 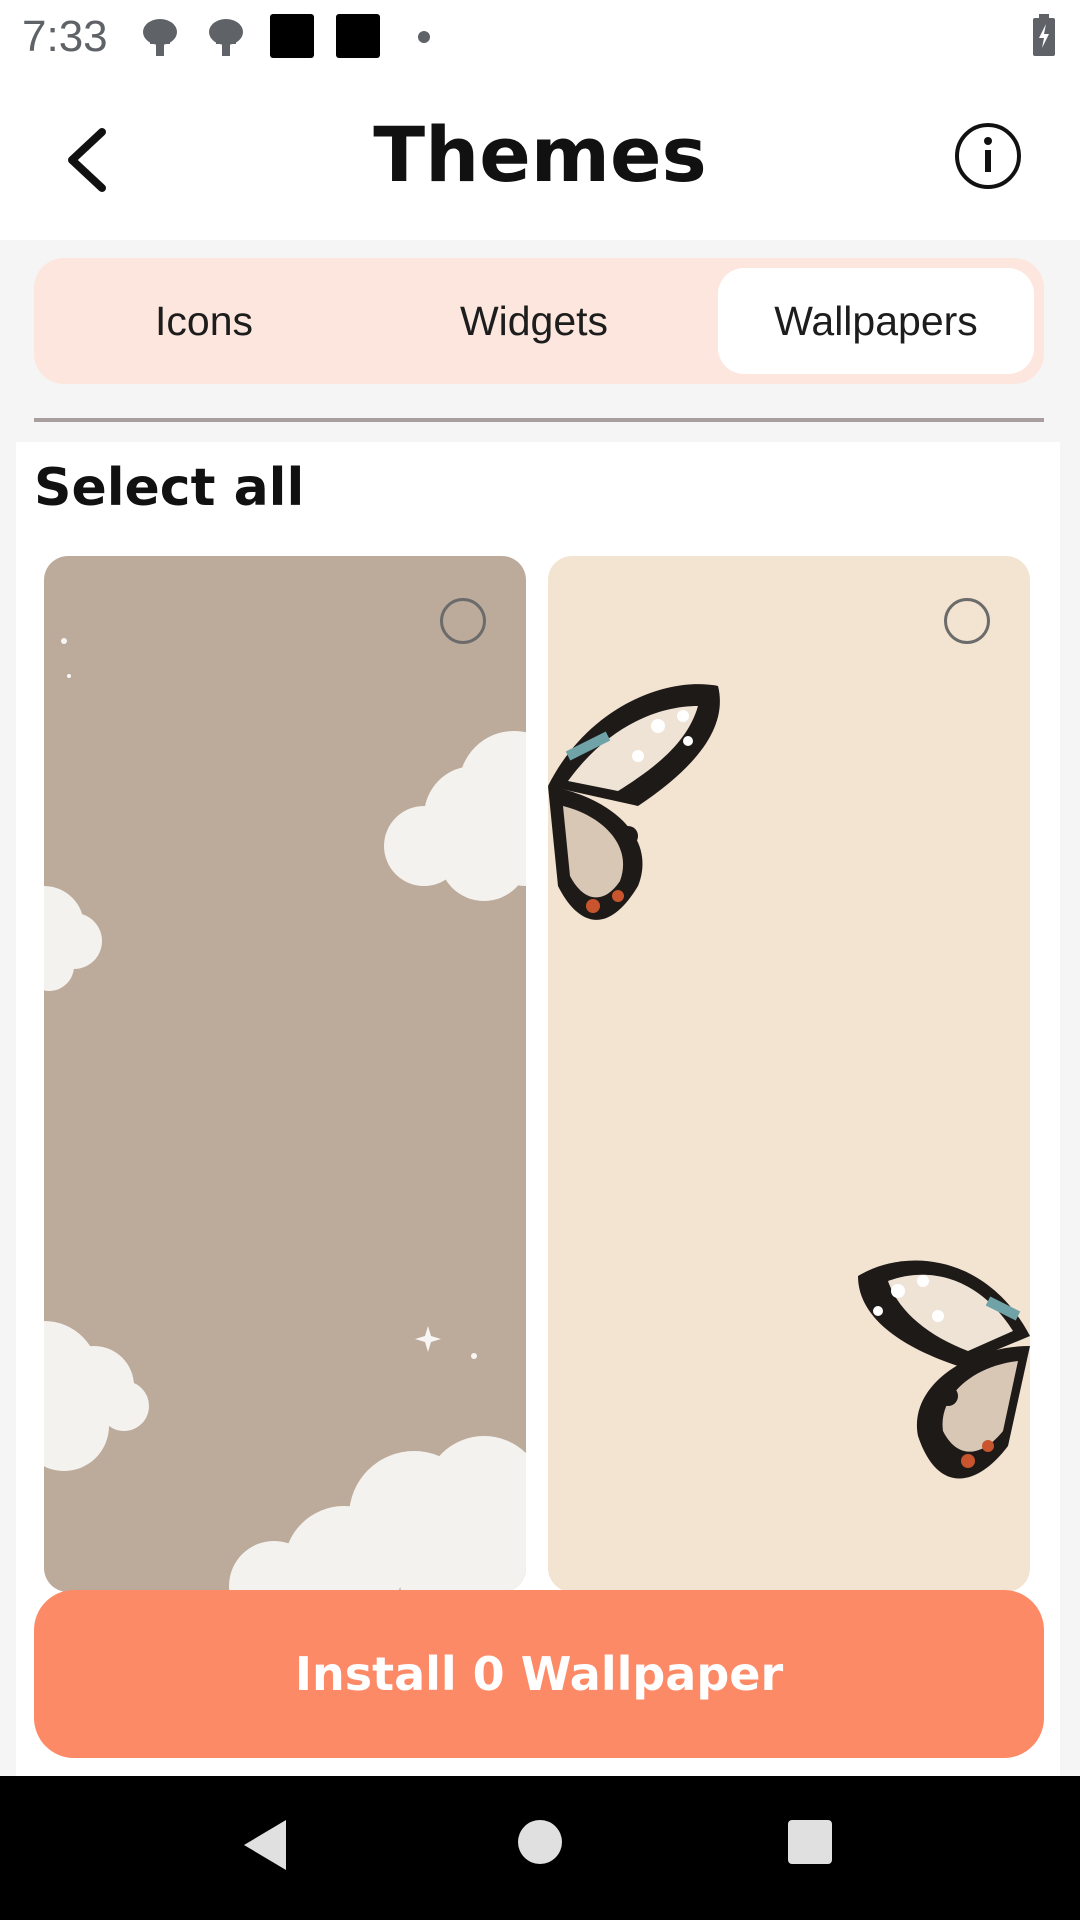 I want to click on battery-charging-icon, so click(x=1044, y=35).